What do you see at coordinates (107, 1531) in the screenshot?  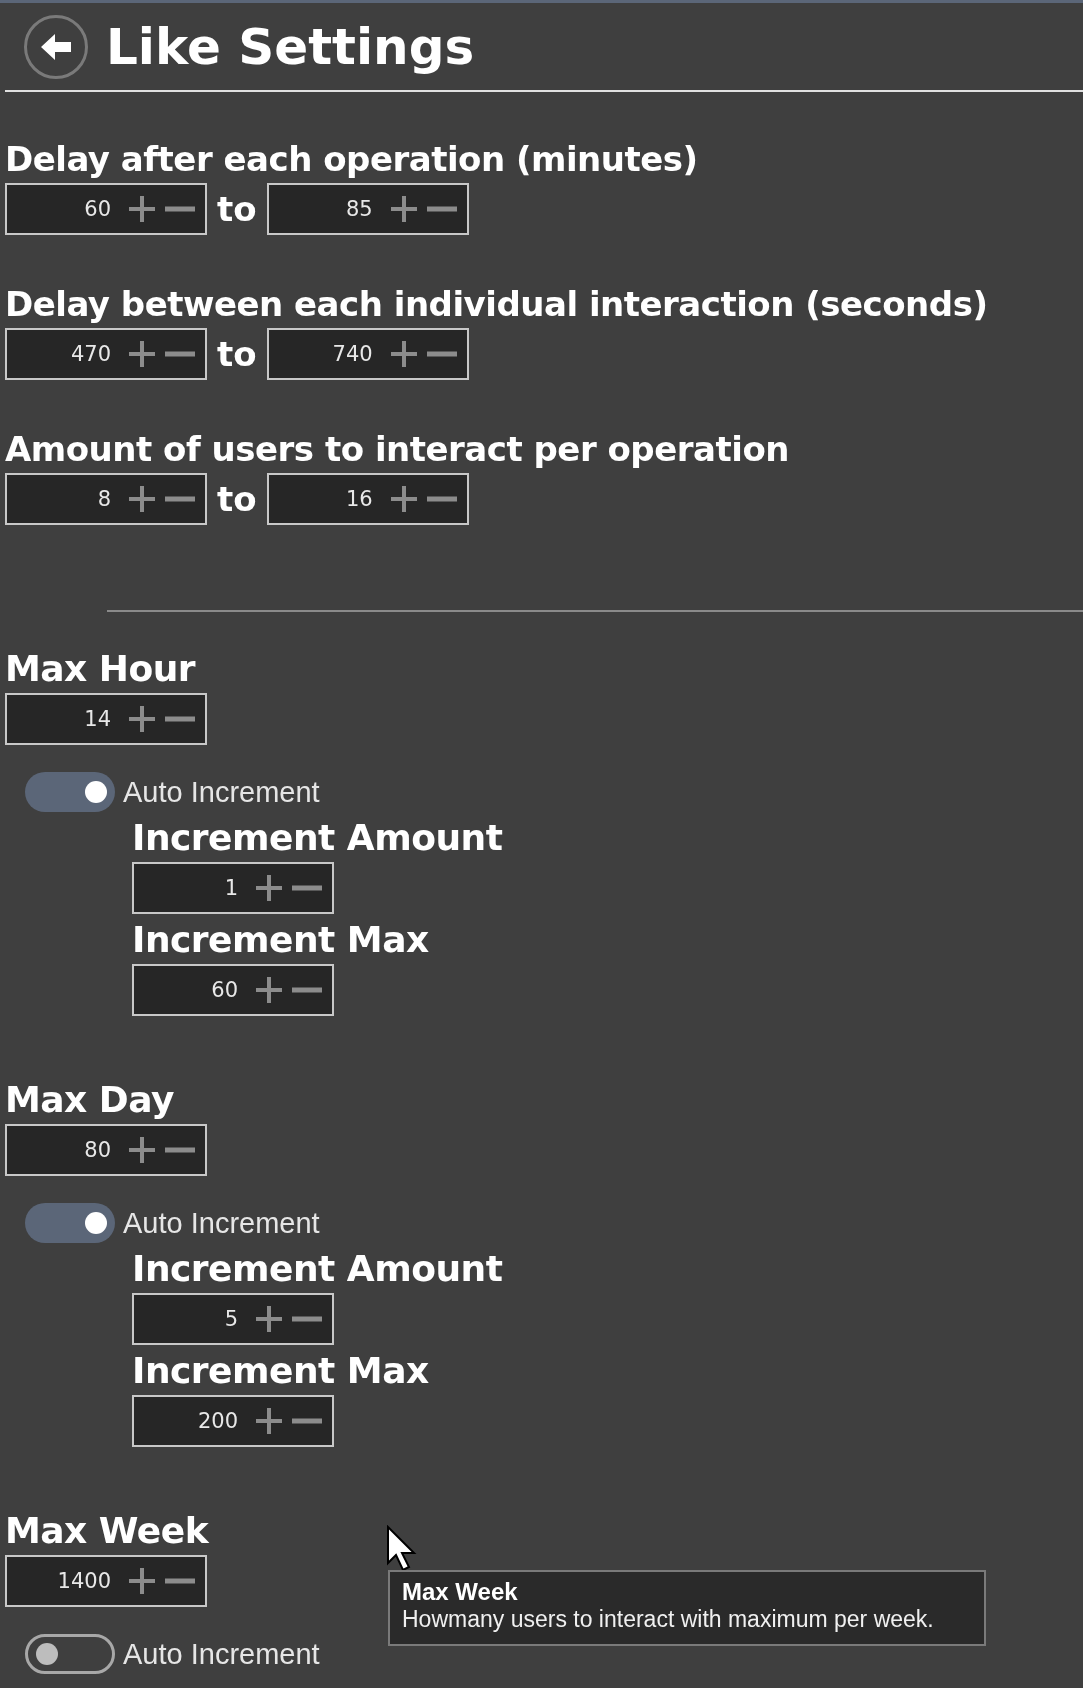 I see `setting-label: Max Week` at bounding box center [107, 1531].